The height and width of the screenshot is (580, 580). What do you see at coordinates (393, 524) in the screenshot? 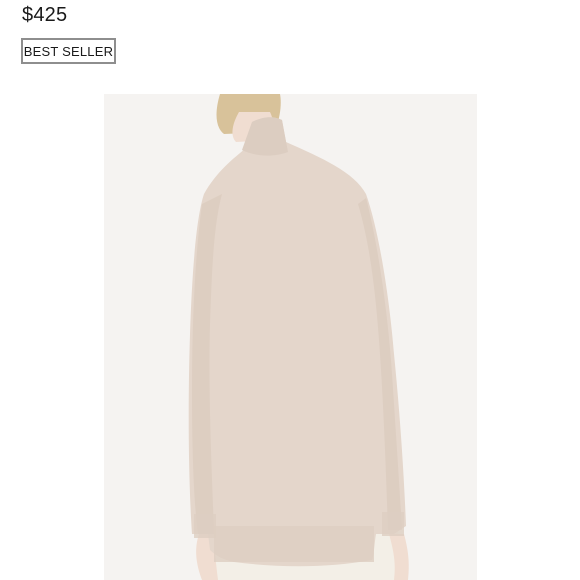
I see `right-cuff` at bounding box center [393, 524].